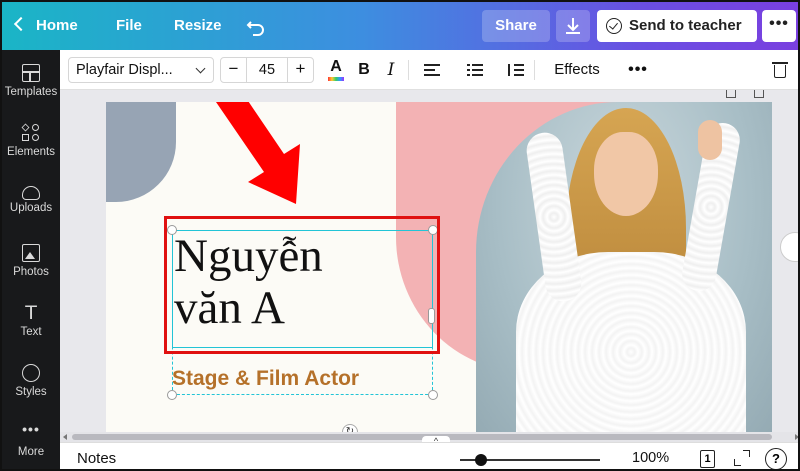 The image size is (800, 471). Describe the element at coordinates (31, 392) in the screenshot. I see `sidebar-item-label: Styles` at that location.